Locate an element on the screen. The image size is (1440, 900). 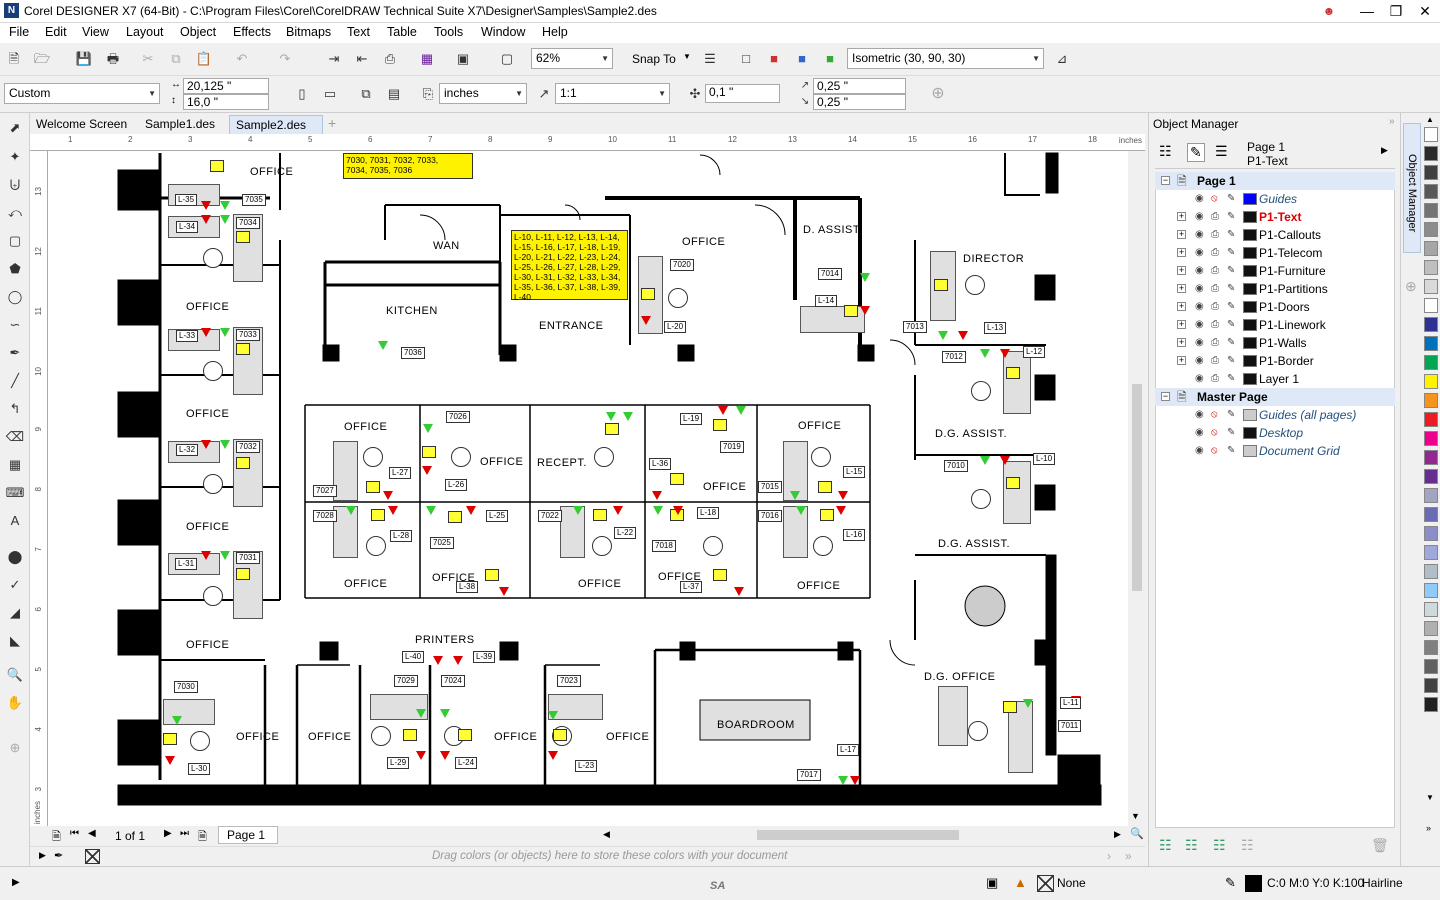
outline-pen-icon: ✎ is located at coordinates (1230, 883).